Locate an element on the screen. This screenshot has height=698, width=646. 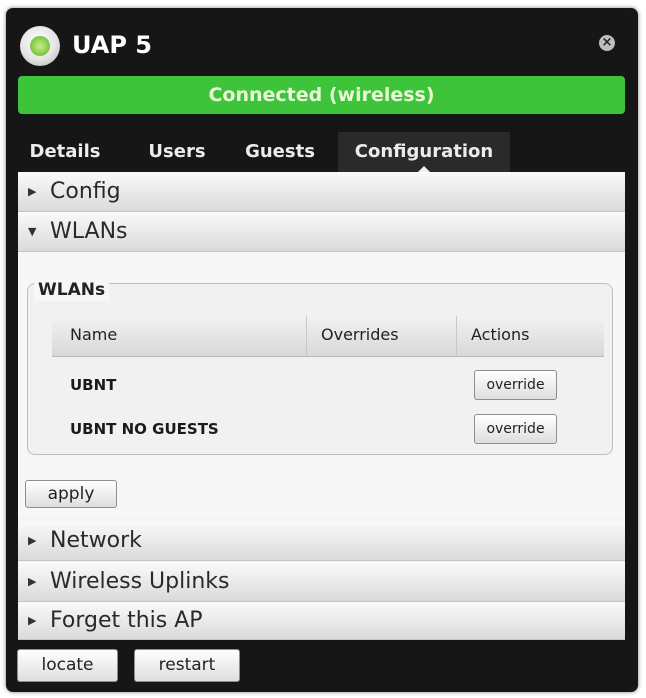
section-wlans-label: WLANs is located at coordinates (89, 231).